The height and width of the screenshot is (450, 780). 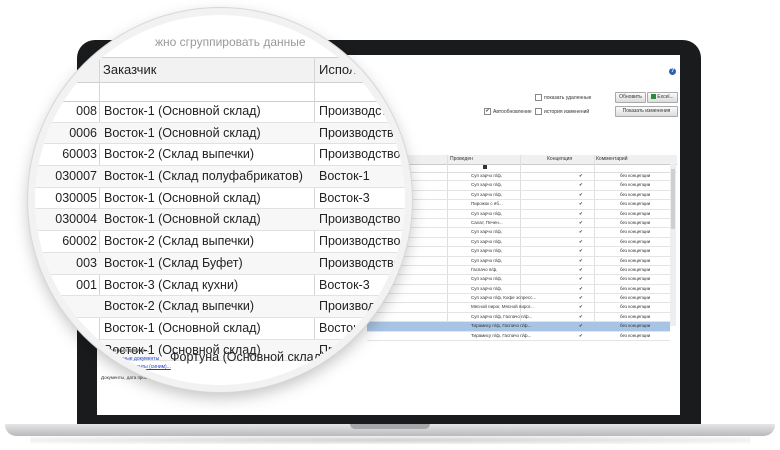 I want to click on row-number: 030007, so click(x=76, y=176).